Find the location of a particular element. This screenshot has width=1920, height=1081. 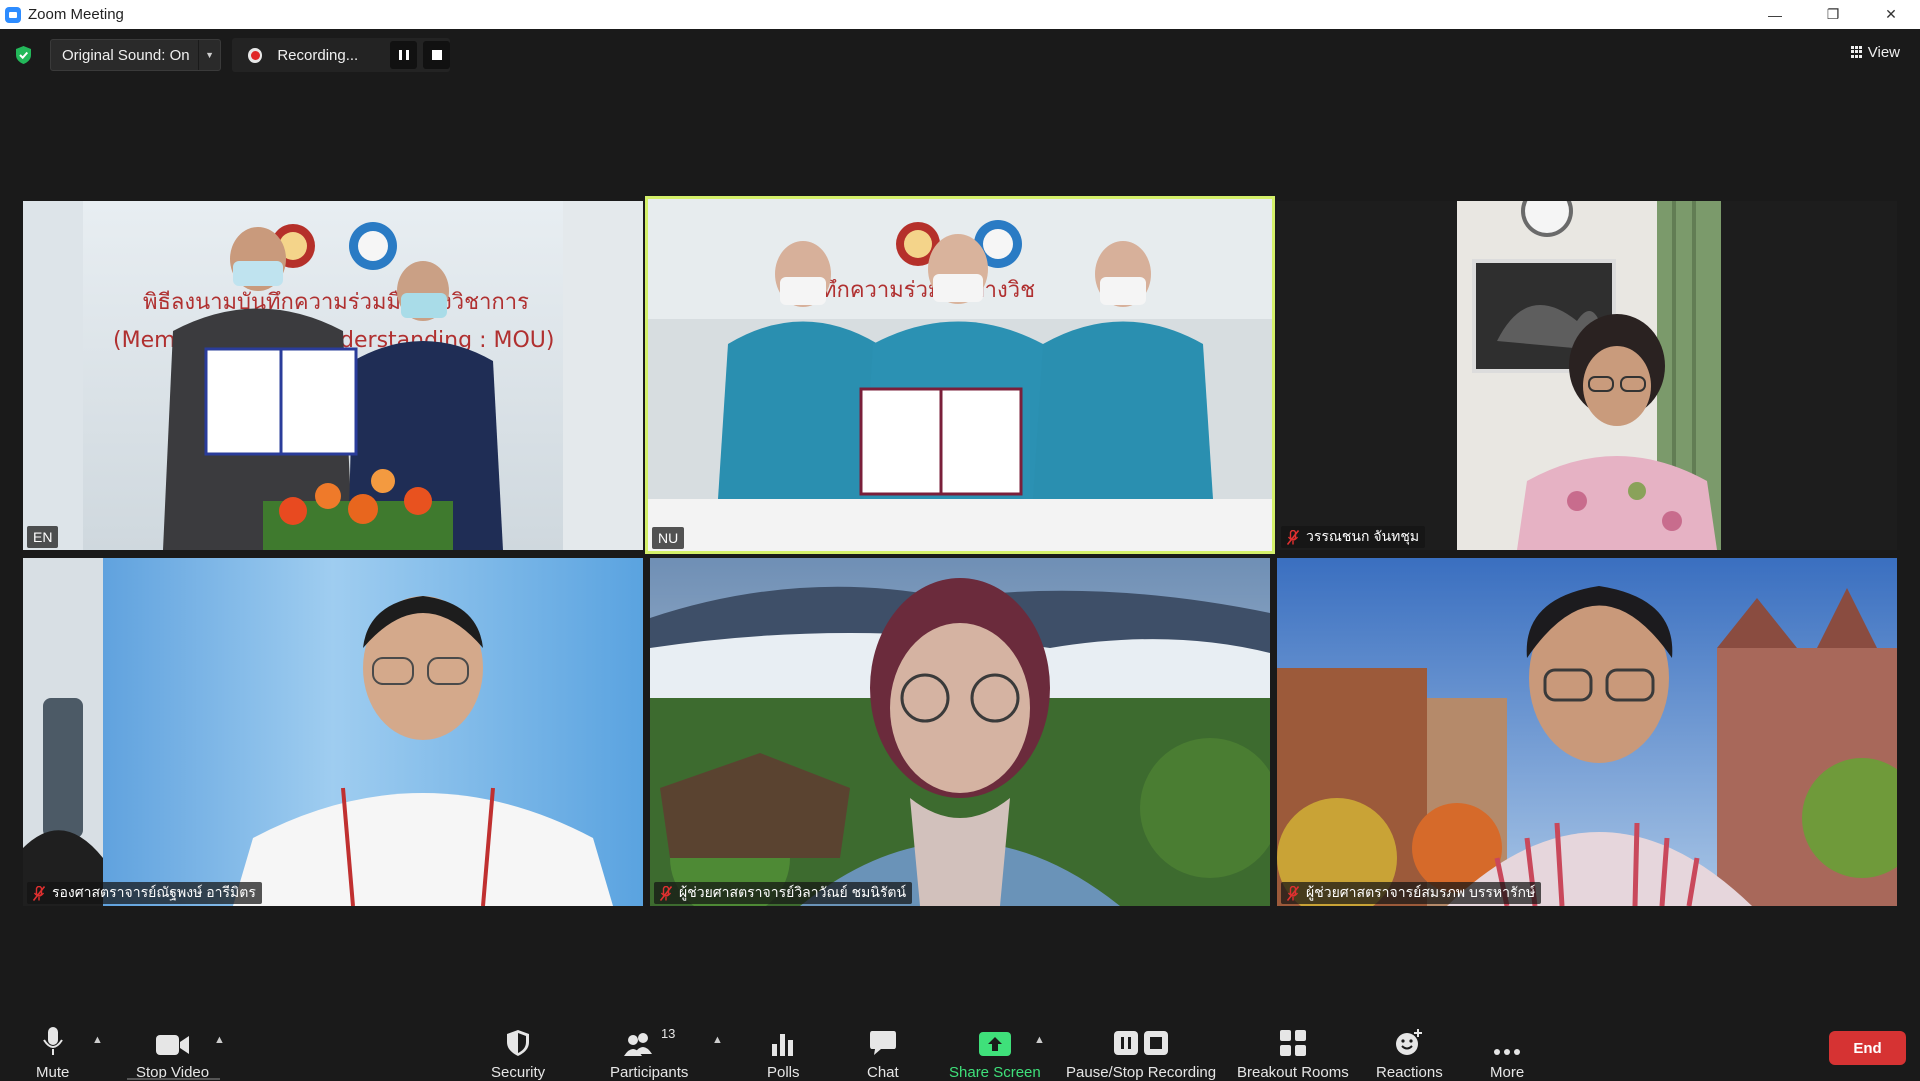

polls-label: Polls is located at coordinates (783, 1072).